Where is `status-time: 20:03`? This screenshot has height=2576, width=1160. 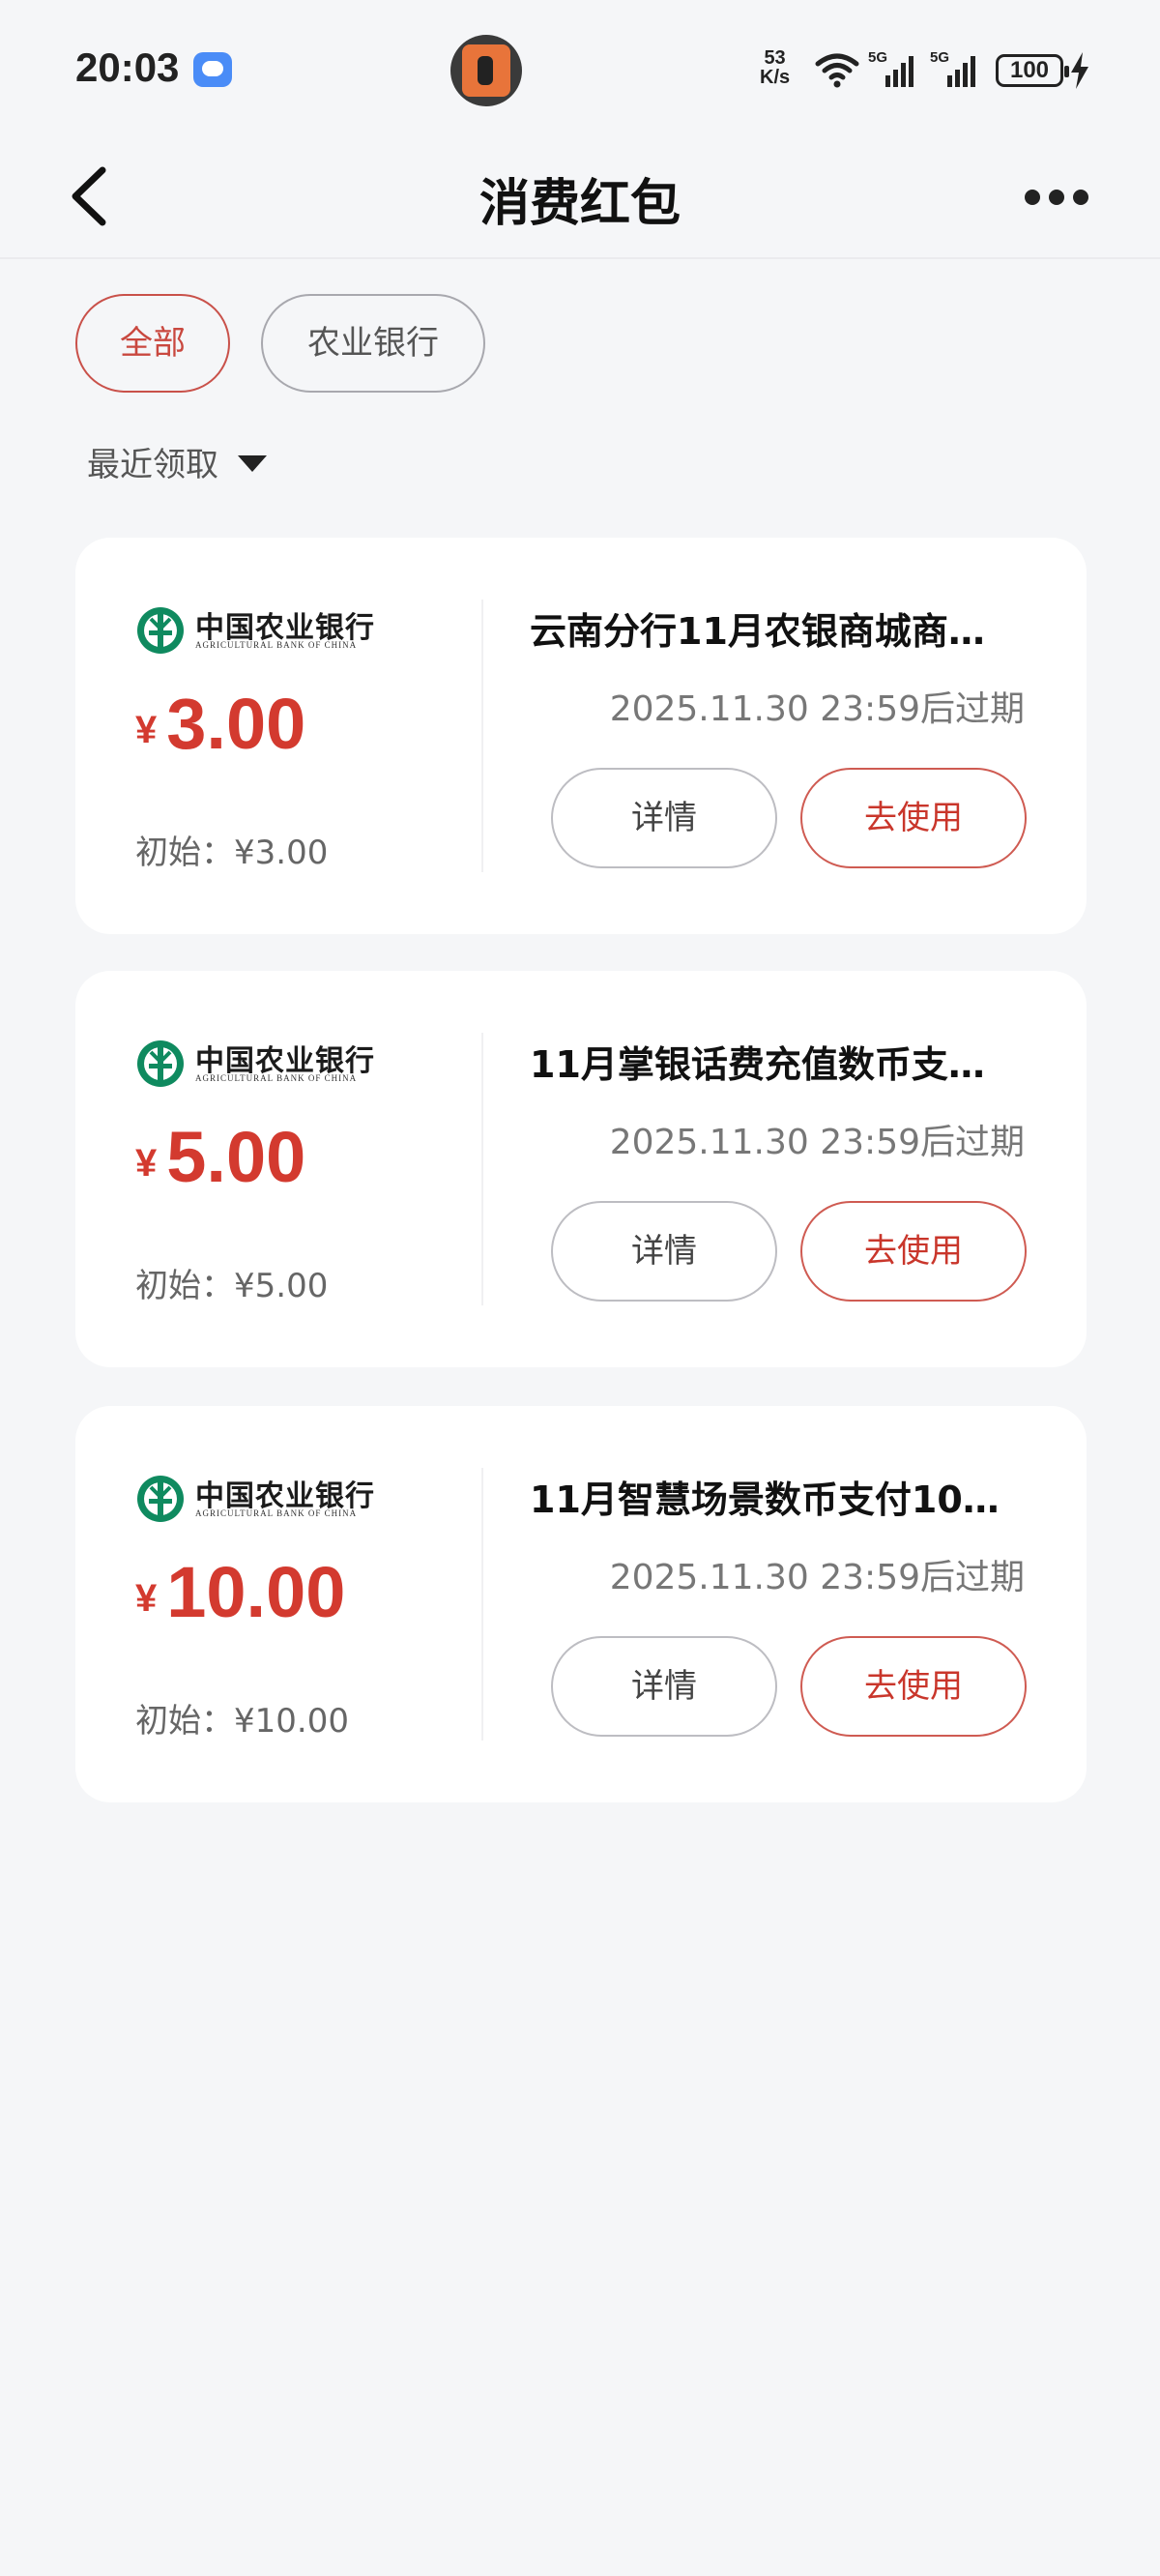
status-time: 20:03 is located at coordinates (127, 67).